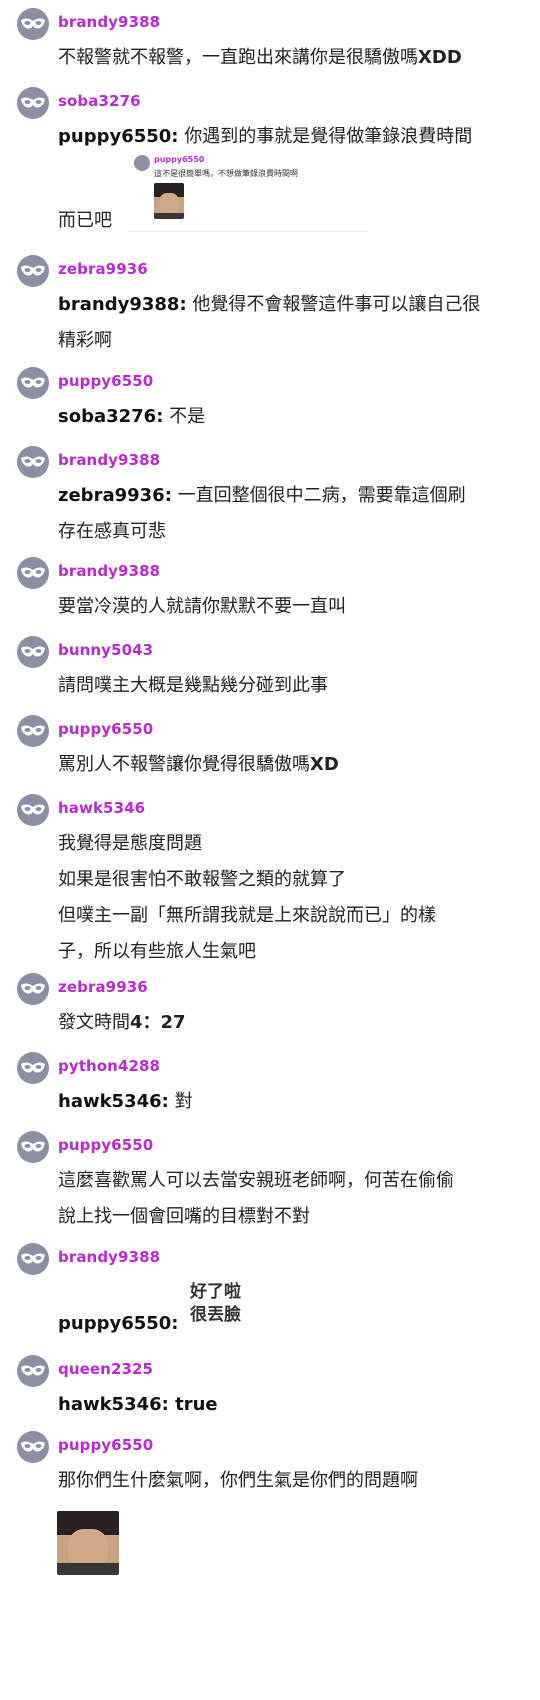  I want to click on comment-text: 他覺得不會報警這件事可以讓自己很, so click(333, 304).